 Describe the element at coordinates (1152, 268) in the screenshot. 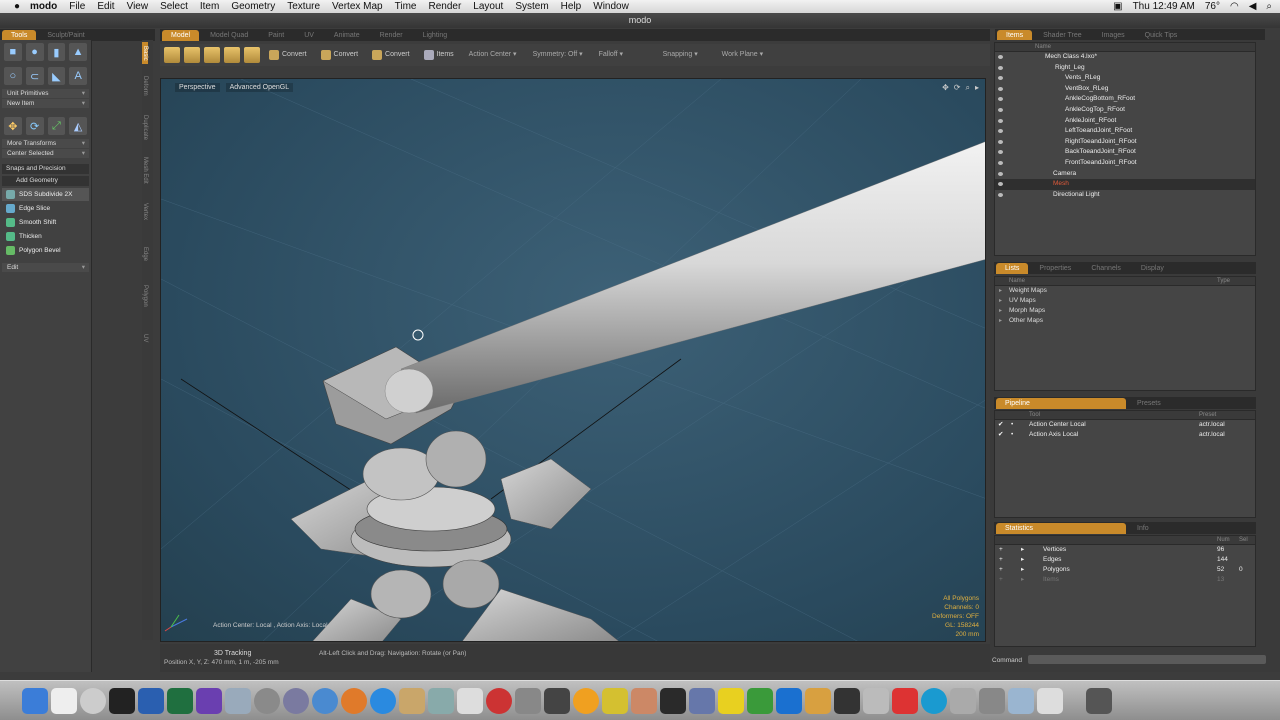

I see `tab-display: Display` at that location.